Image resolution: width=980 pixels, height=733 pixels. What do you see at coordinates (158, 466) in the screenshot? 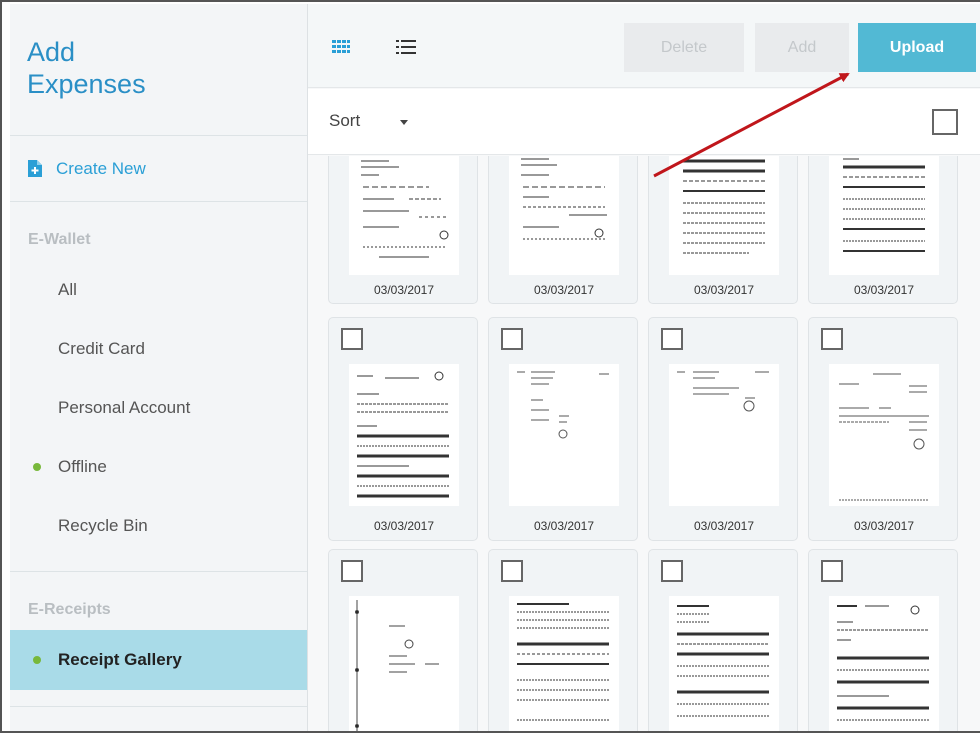
I see `sidebar-item-offline: Offline` at bounding box center [158, 466].